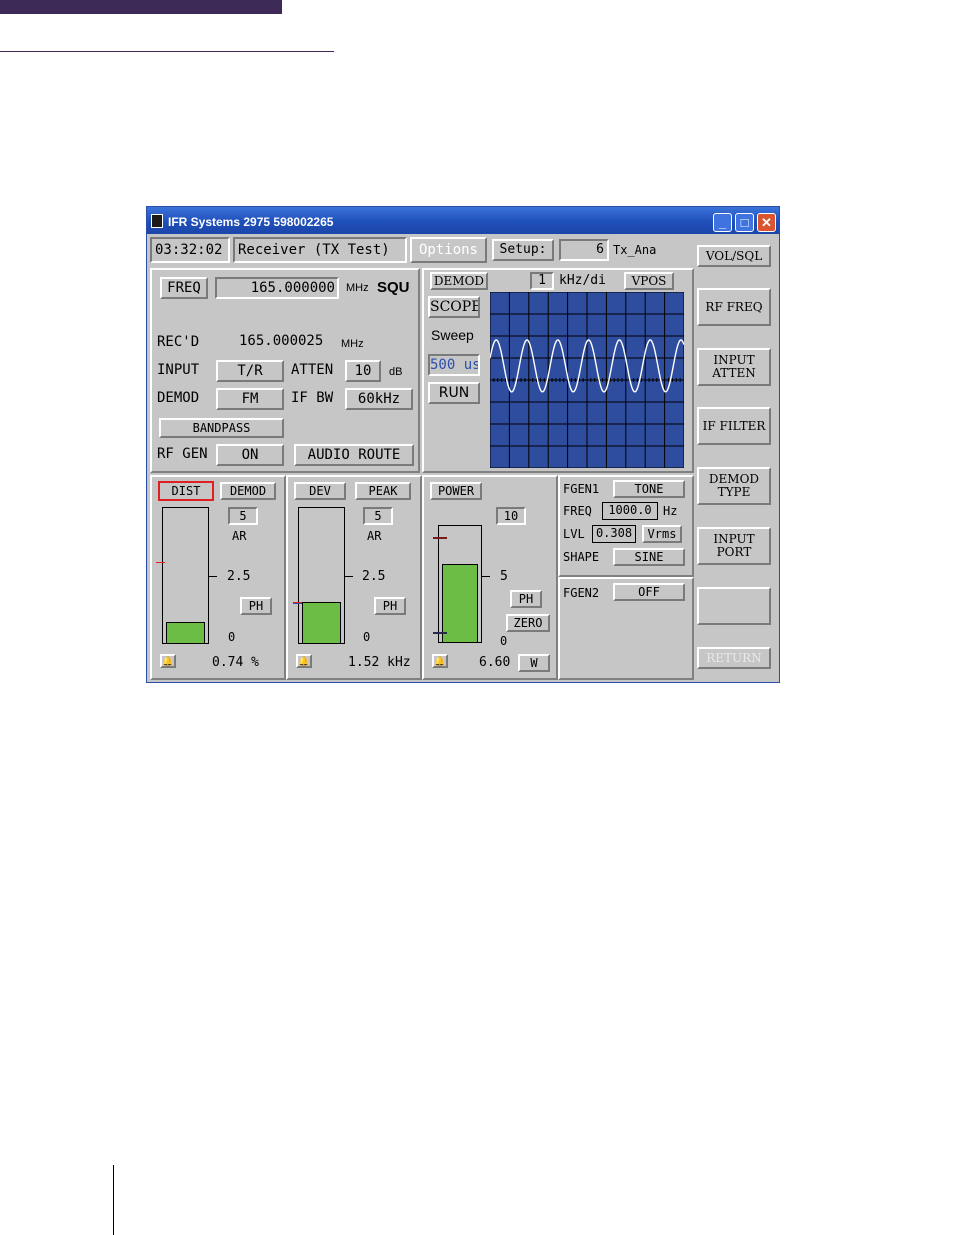 The image size is (954, 1235). I want to click on fgen-lvl-field: 0.308, so click(614, 534).